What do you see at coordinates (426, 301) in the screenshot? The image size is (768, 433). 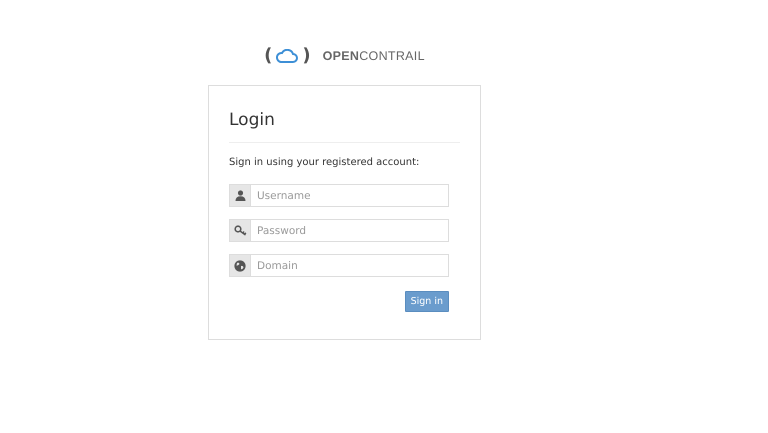 I see `sign-in-button: Sign in` at bounding box center [426, 301].